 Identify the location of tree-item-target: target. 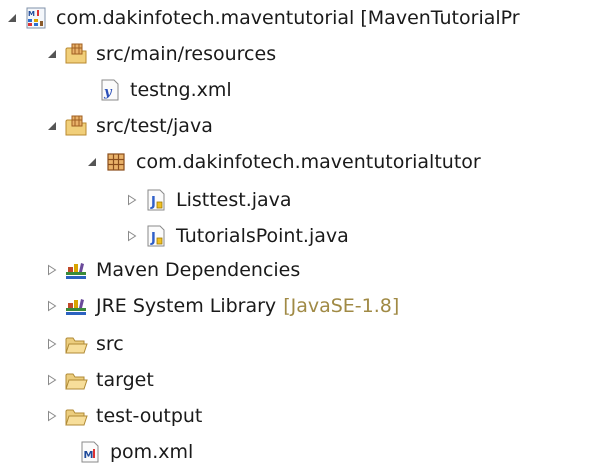
(302, 380).